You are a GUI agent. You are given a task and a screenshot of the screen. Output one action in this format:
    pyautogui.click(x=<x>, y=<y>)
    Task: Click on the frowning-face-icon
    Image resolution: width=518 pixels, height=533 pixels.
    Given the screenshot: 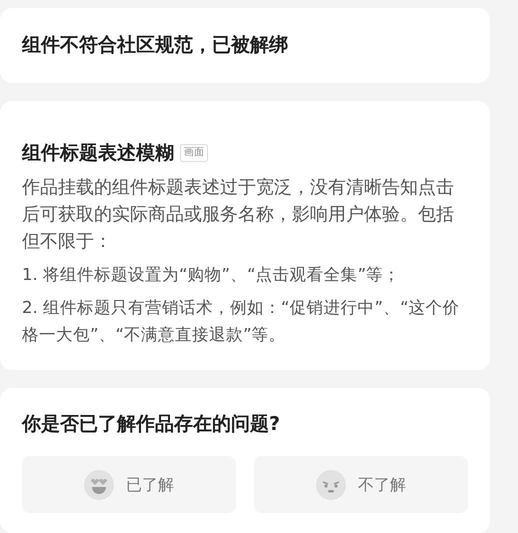 What is the action you would take?
    pyautogui.click(x=331, y=485)
    